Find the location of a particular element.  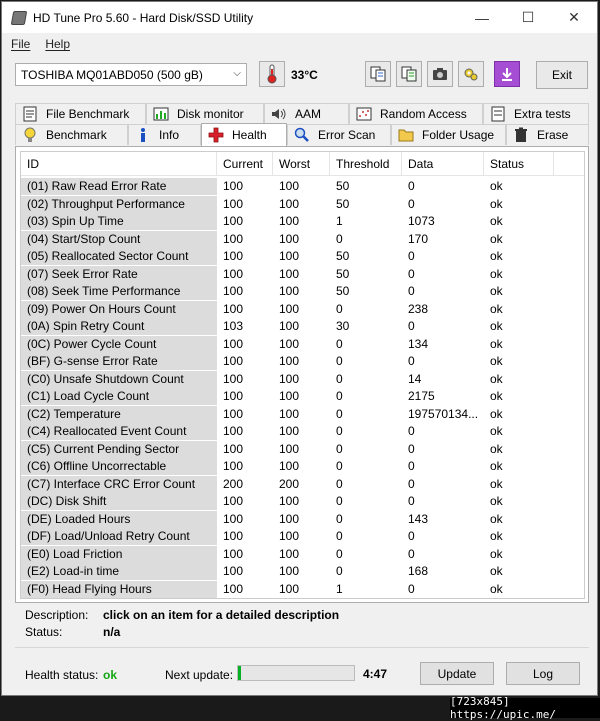

drive-select: TOSHIBA MQ01ABD050 (500 gB) ⌵ is located at coordinates (131, 74).